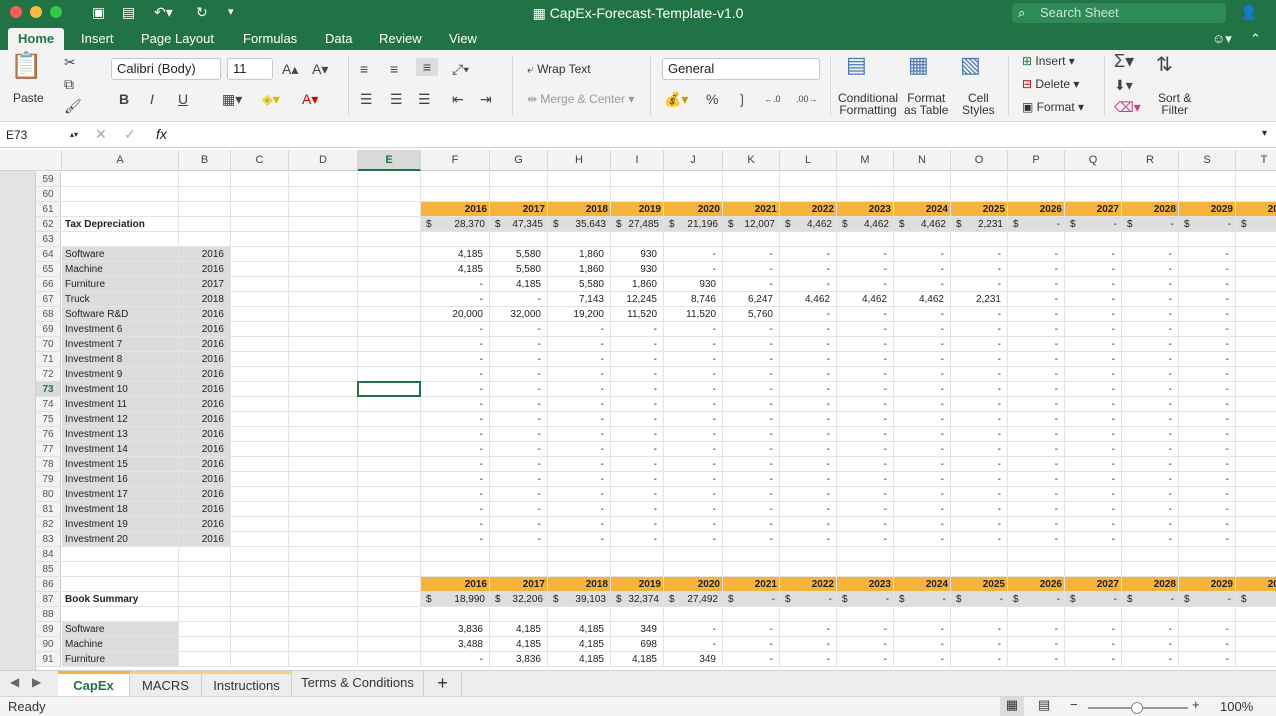  I want to click on total-value-cell: $39,103, so click(579, 599).